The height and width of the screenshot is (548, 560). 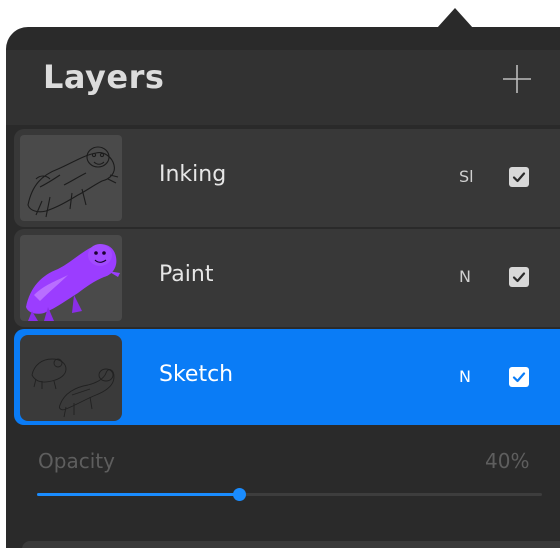 What do you see at coordinates (186, 274) in the screenshot?
I see `layer-name: Paint` at bounding box center [186, 274].